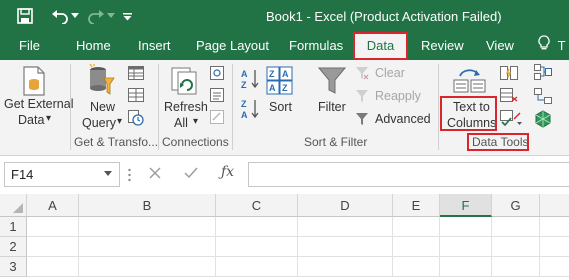 The height and width of the screenshot is (280, 569). What do you see at coordinates (155, 174) in the screenshot?
I see `cancel-icon` at bounding box center [155, 174].